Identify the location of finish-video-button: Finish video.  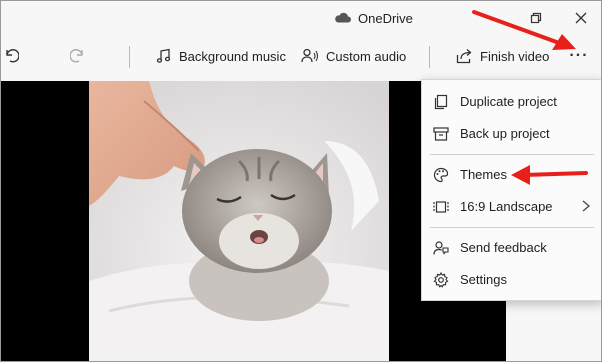
(502, 56).